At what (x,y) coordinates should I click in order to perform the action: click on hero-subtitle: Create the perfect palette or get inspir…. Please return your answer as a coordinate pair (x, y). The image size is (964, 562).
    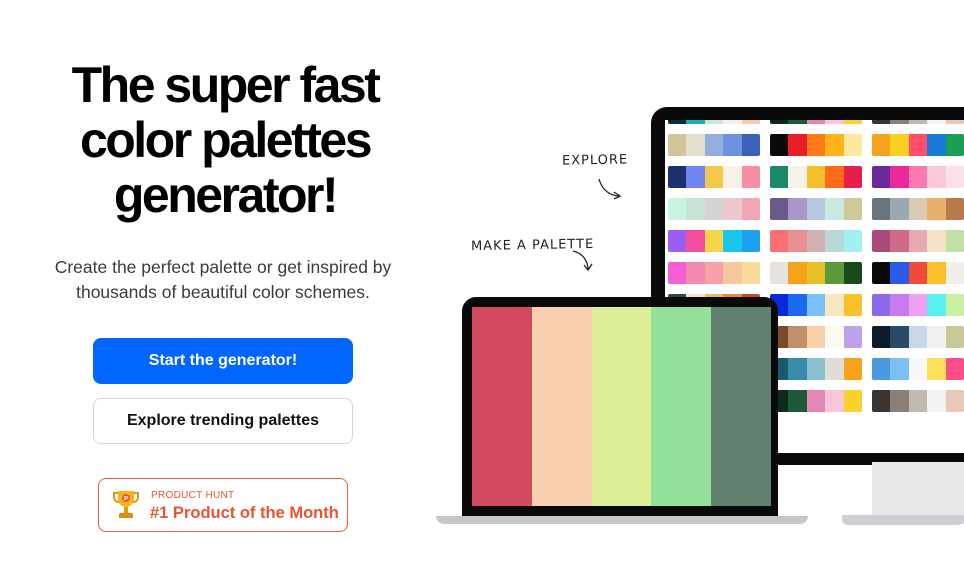
    Looking at the image, I should click on (223, 280).